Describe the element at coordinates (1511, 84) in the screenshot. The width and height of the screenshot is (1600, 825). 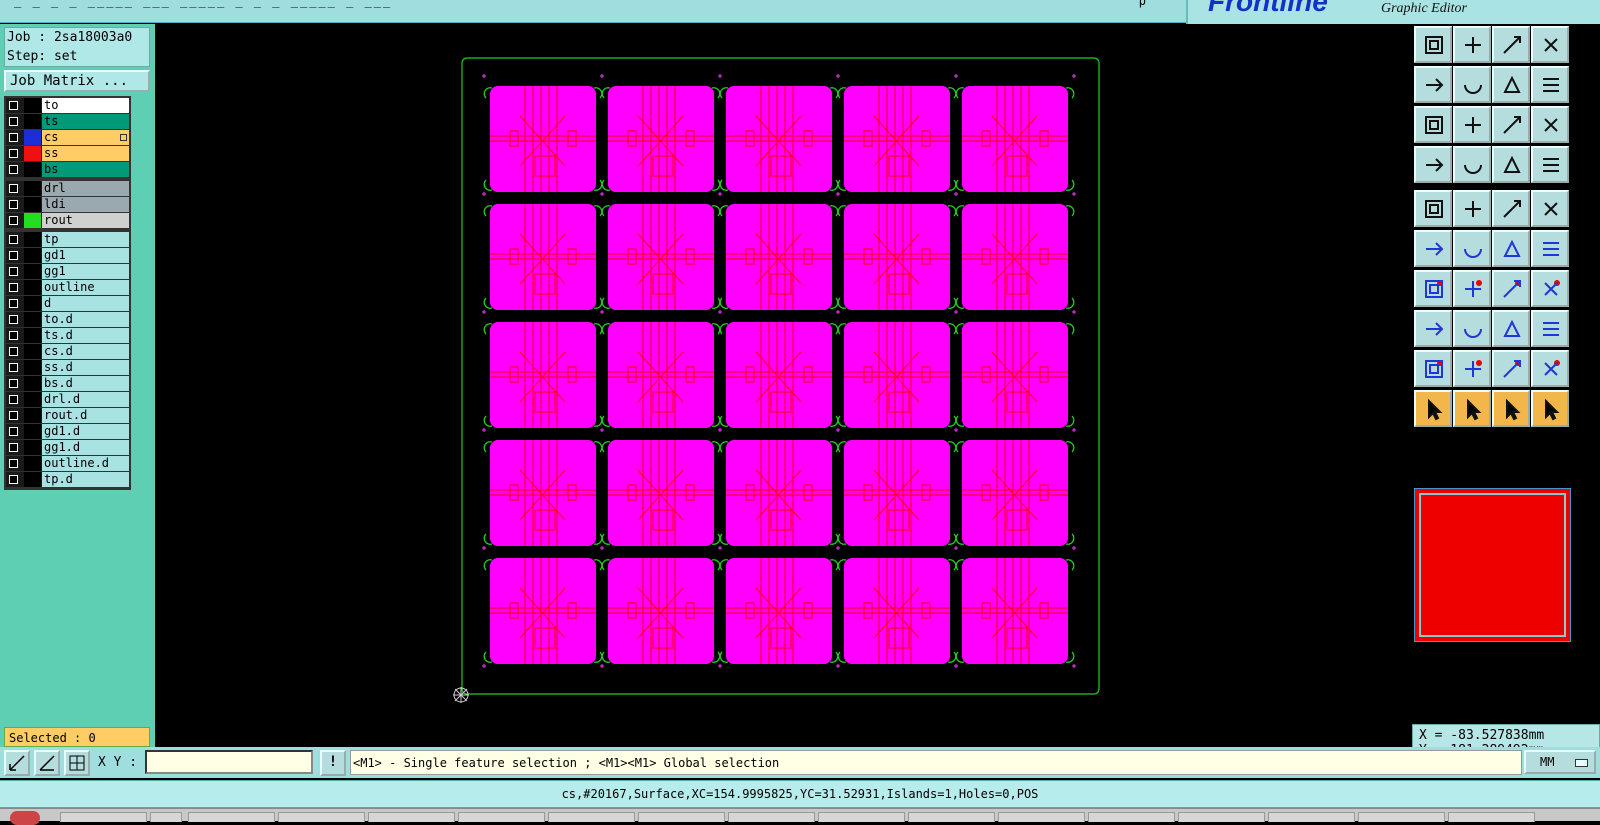
I see `undo-view-button` at that location.